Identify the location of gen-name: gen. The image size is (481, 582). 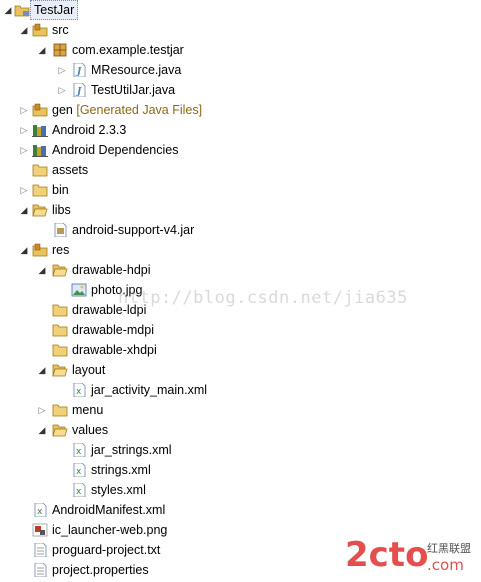
(62, 110).